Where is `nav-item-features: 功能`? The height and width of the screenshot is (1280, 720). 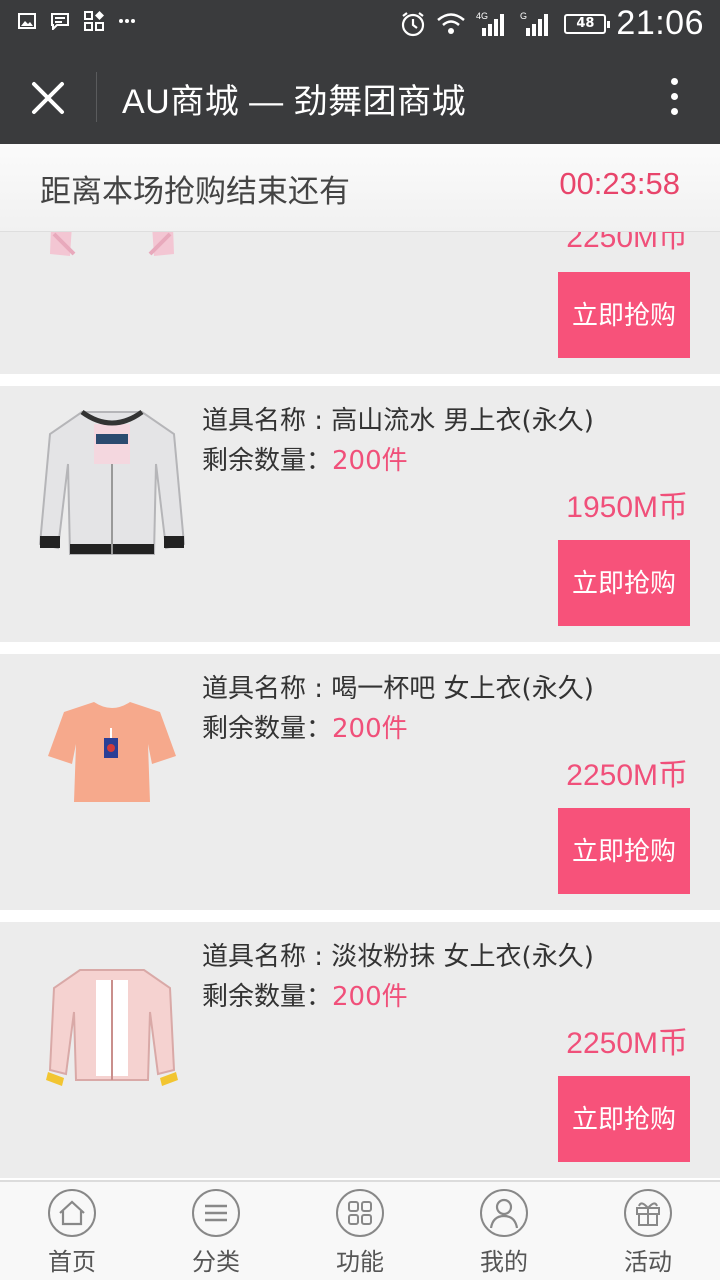 nav-item-features: 功能 is located at coordinates (360, 1231).